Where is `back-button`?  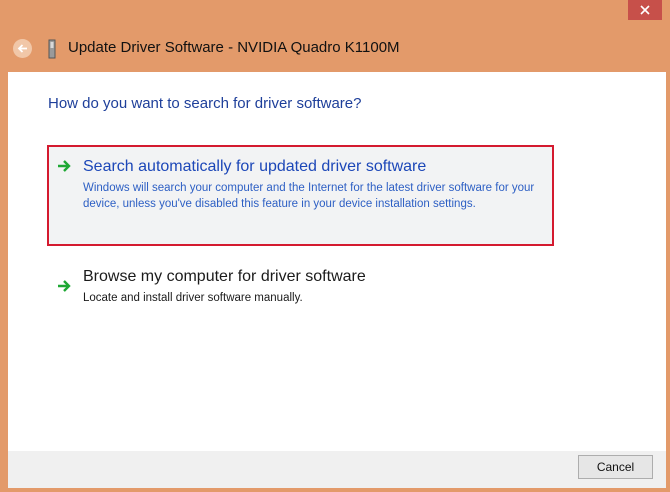
back-button is located at coordinates (22, 48).